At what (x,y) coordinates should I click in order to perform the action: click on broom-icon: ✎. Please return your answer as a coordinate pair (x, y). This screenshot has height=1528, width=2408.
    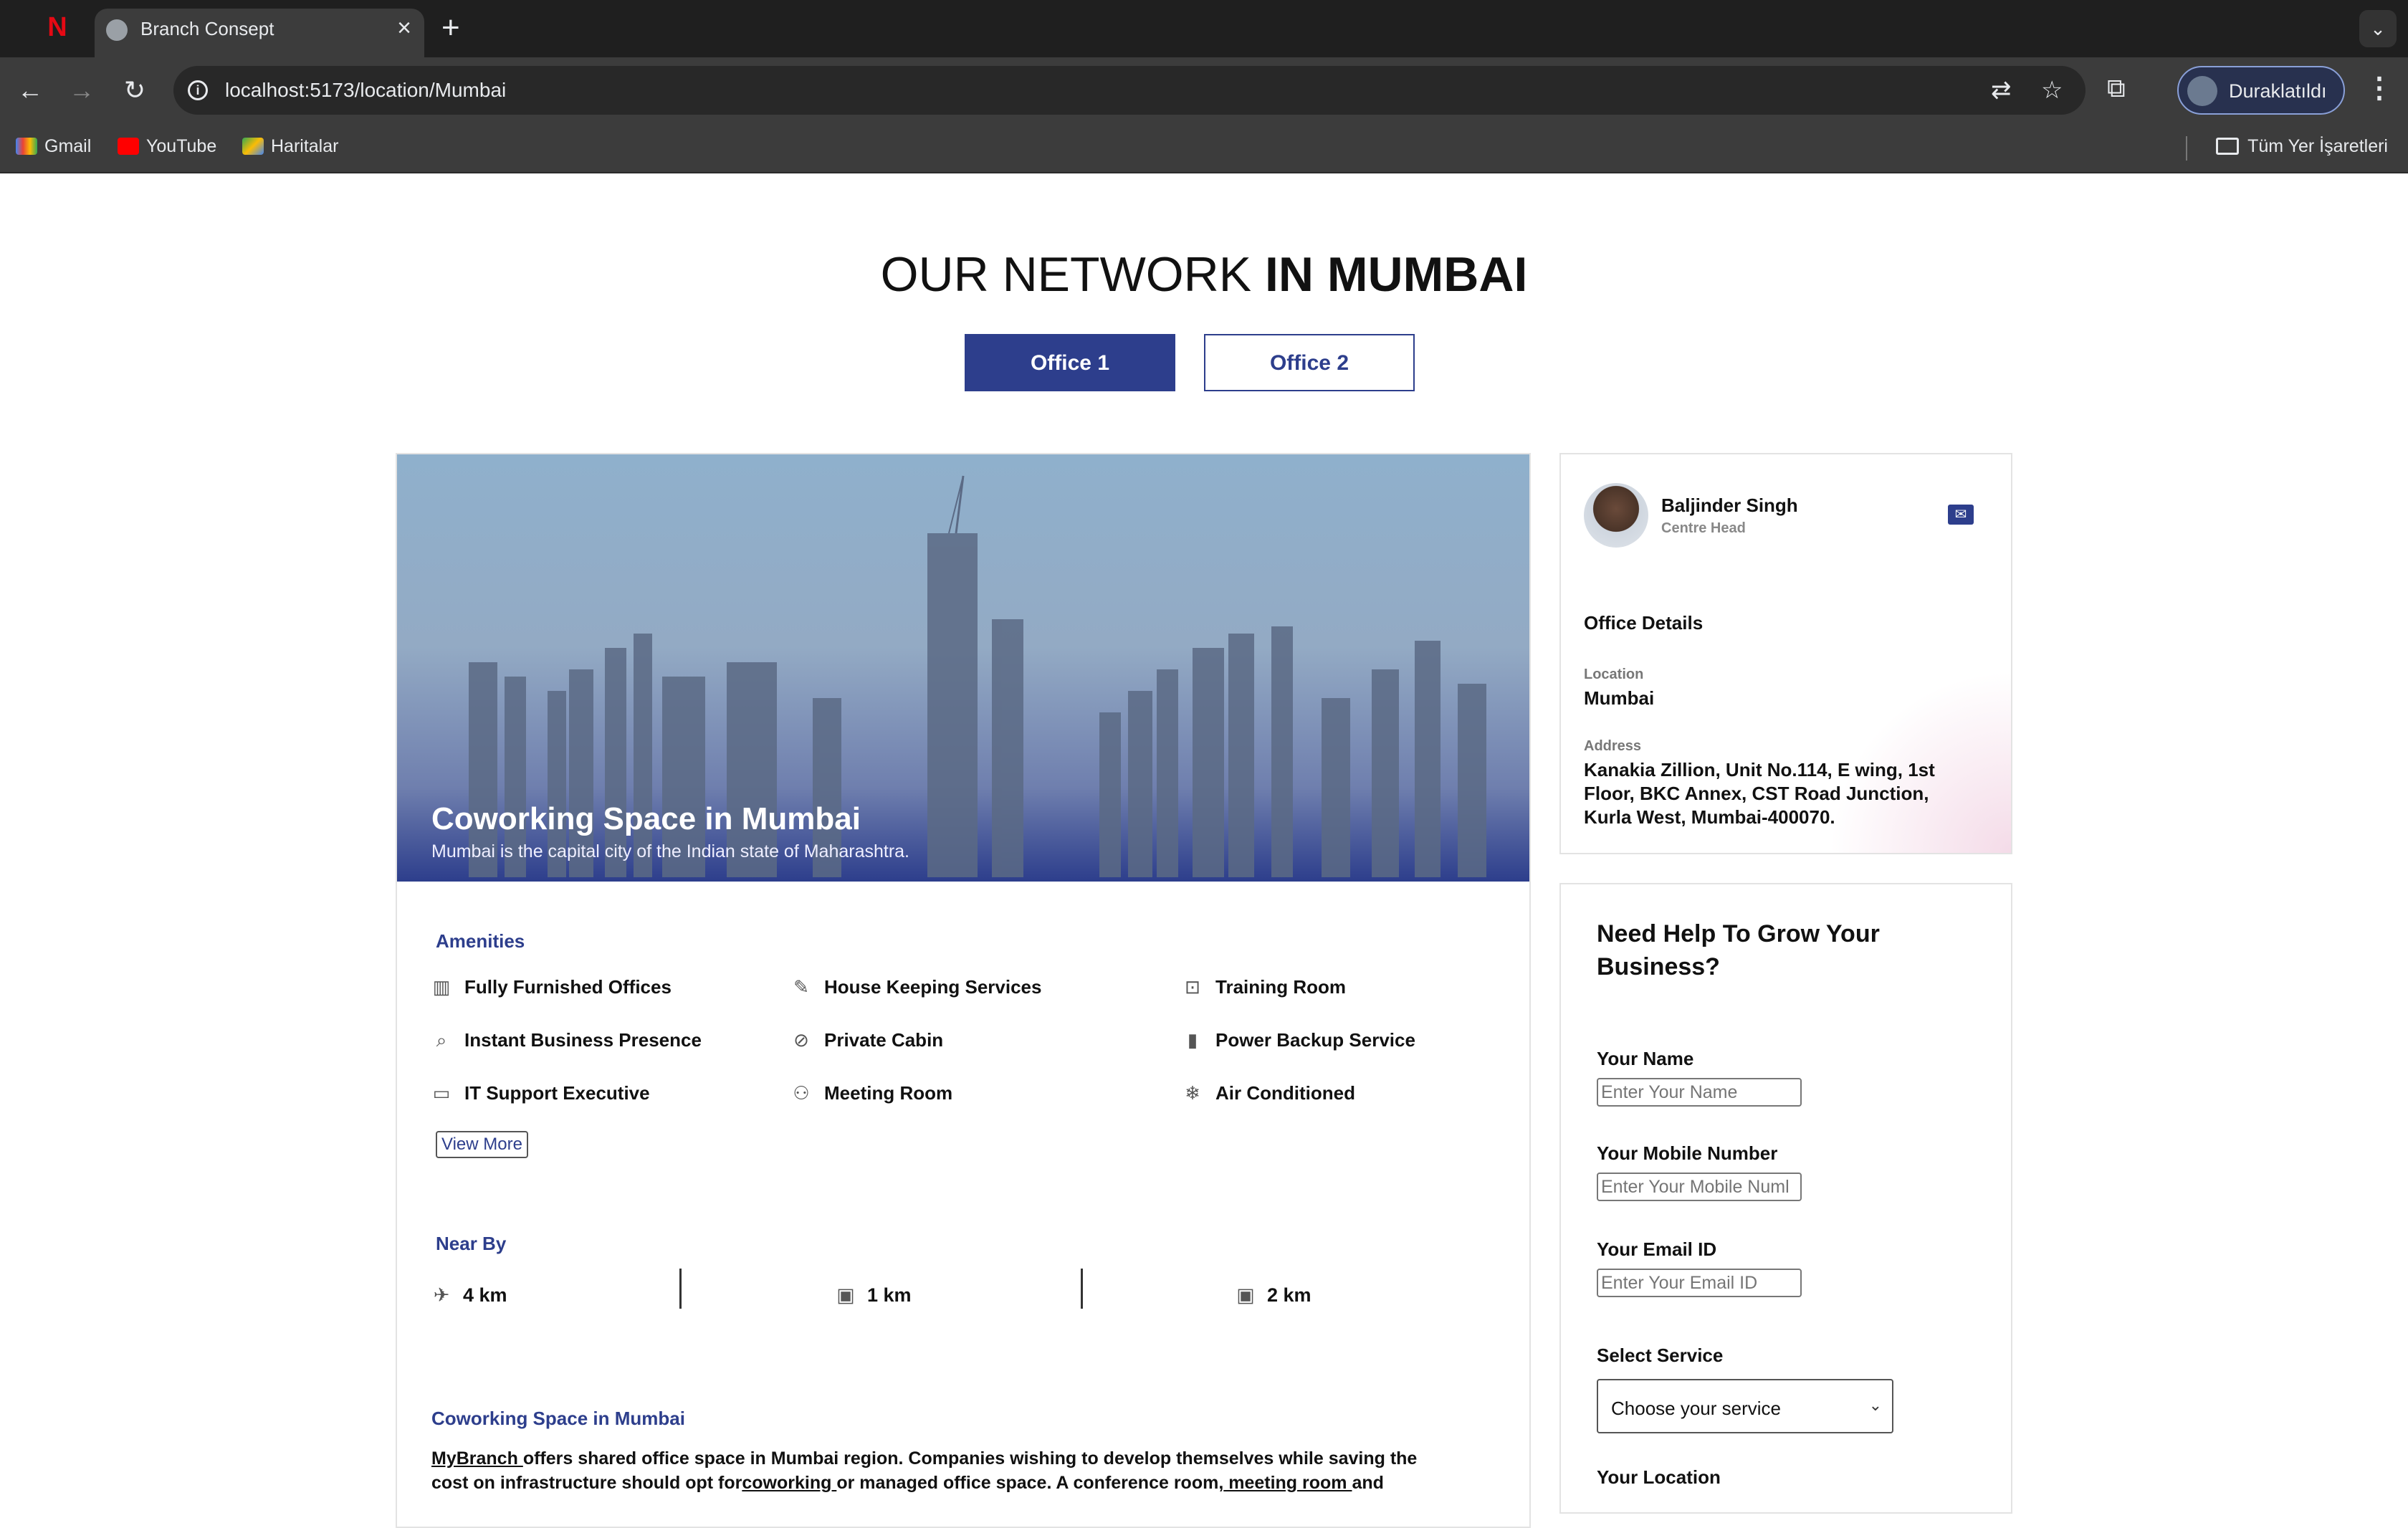
    Looking at the image, I should click on (801, 987).